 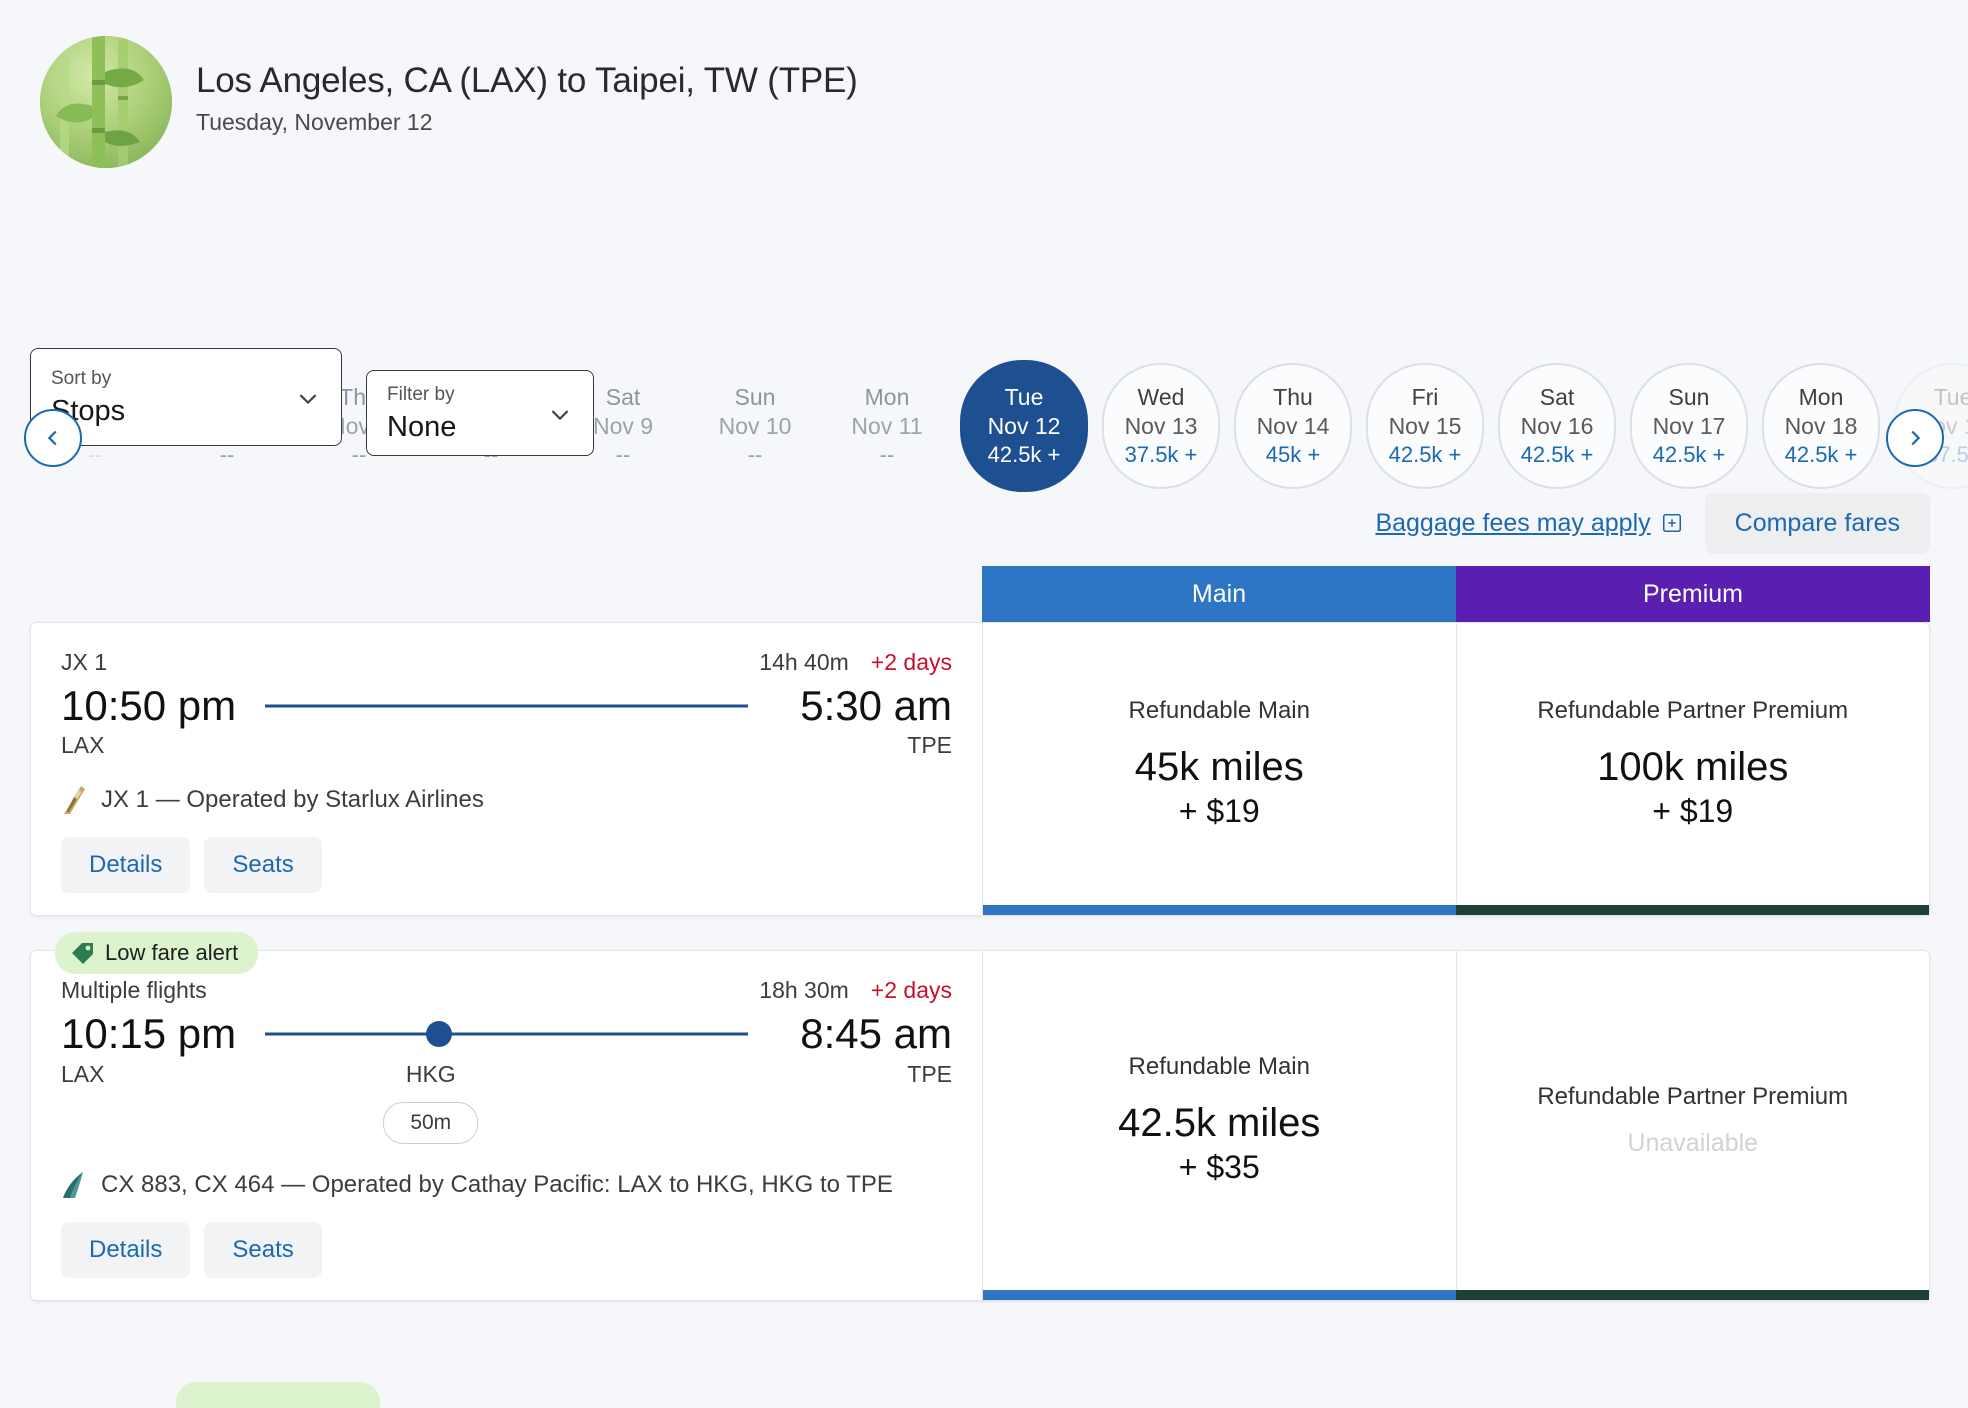 What do you see at coordinates (623, 426) in the screenshot?
I see `date-chip-dom: Nov 9` at bounding box center [623, 426].